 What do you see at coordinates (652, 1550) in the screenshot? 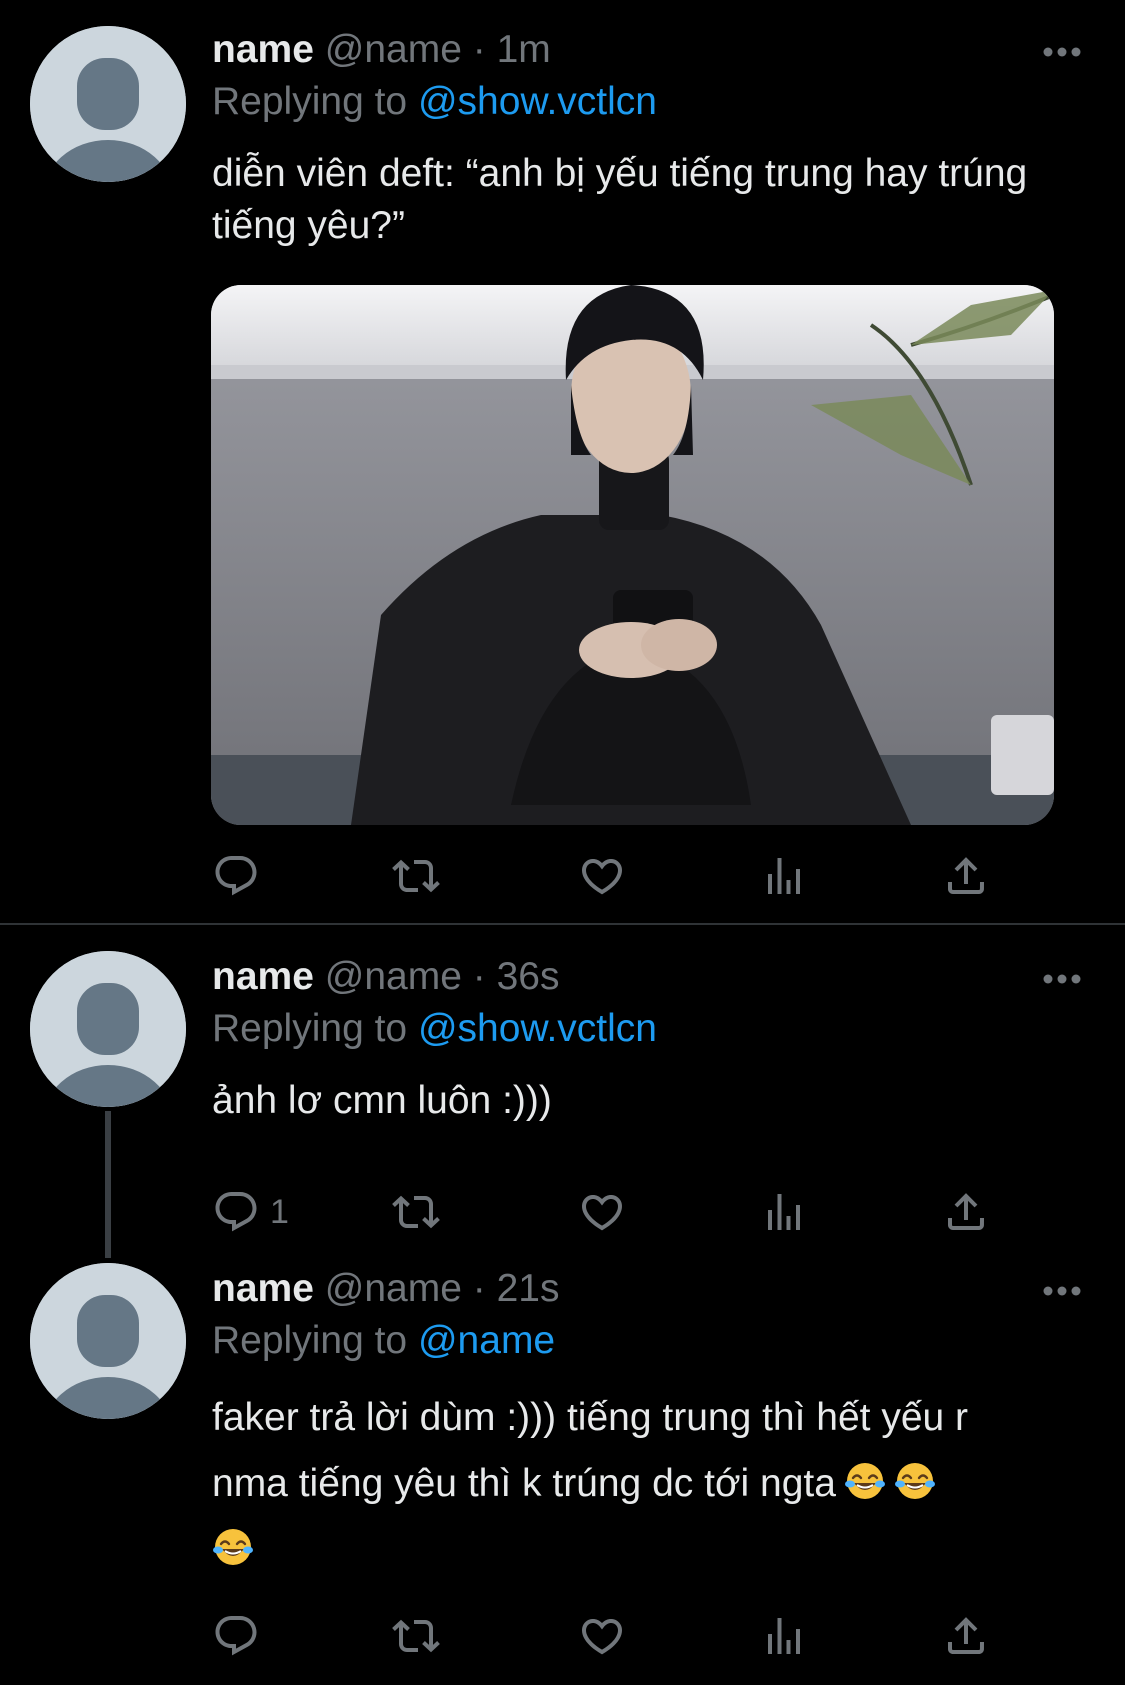
I see `tweet-text-line` at bounding box center [652, 1550].